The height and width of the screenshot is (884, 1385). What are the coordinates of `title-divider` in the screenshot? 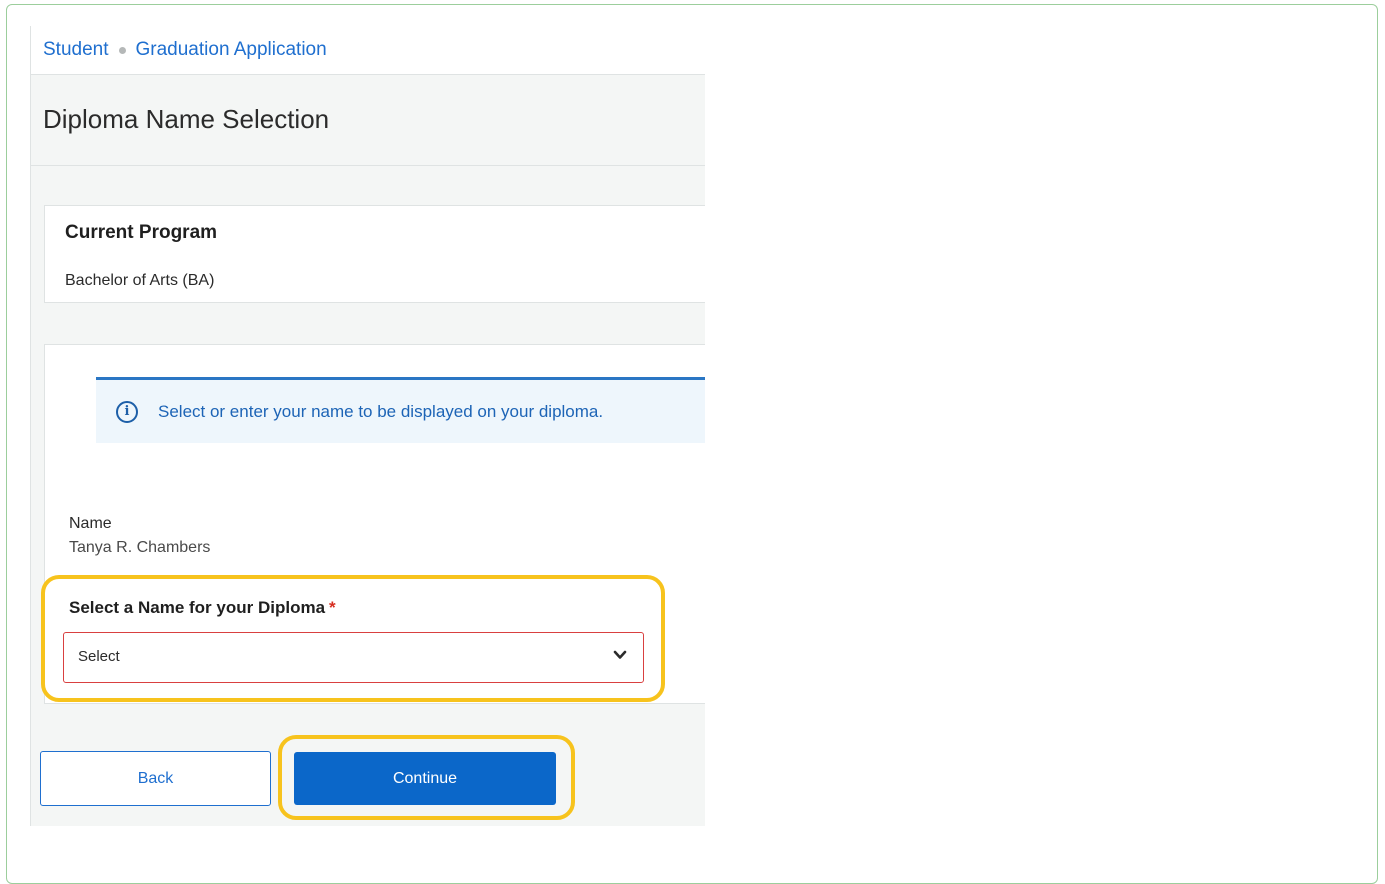 It's located at (368, 165).